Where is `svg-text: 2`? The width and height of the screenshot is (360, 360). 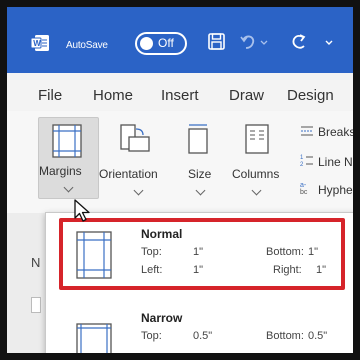 svg-text: 2 is located at coordinates (302, 164).